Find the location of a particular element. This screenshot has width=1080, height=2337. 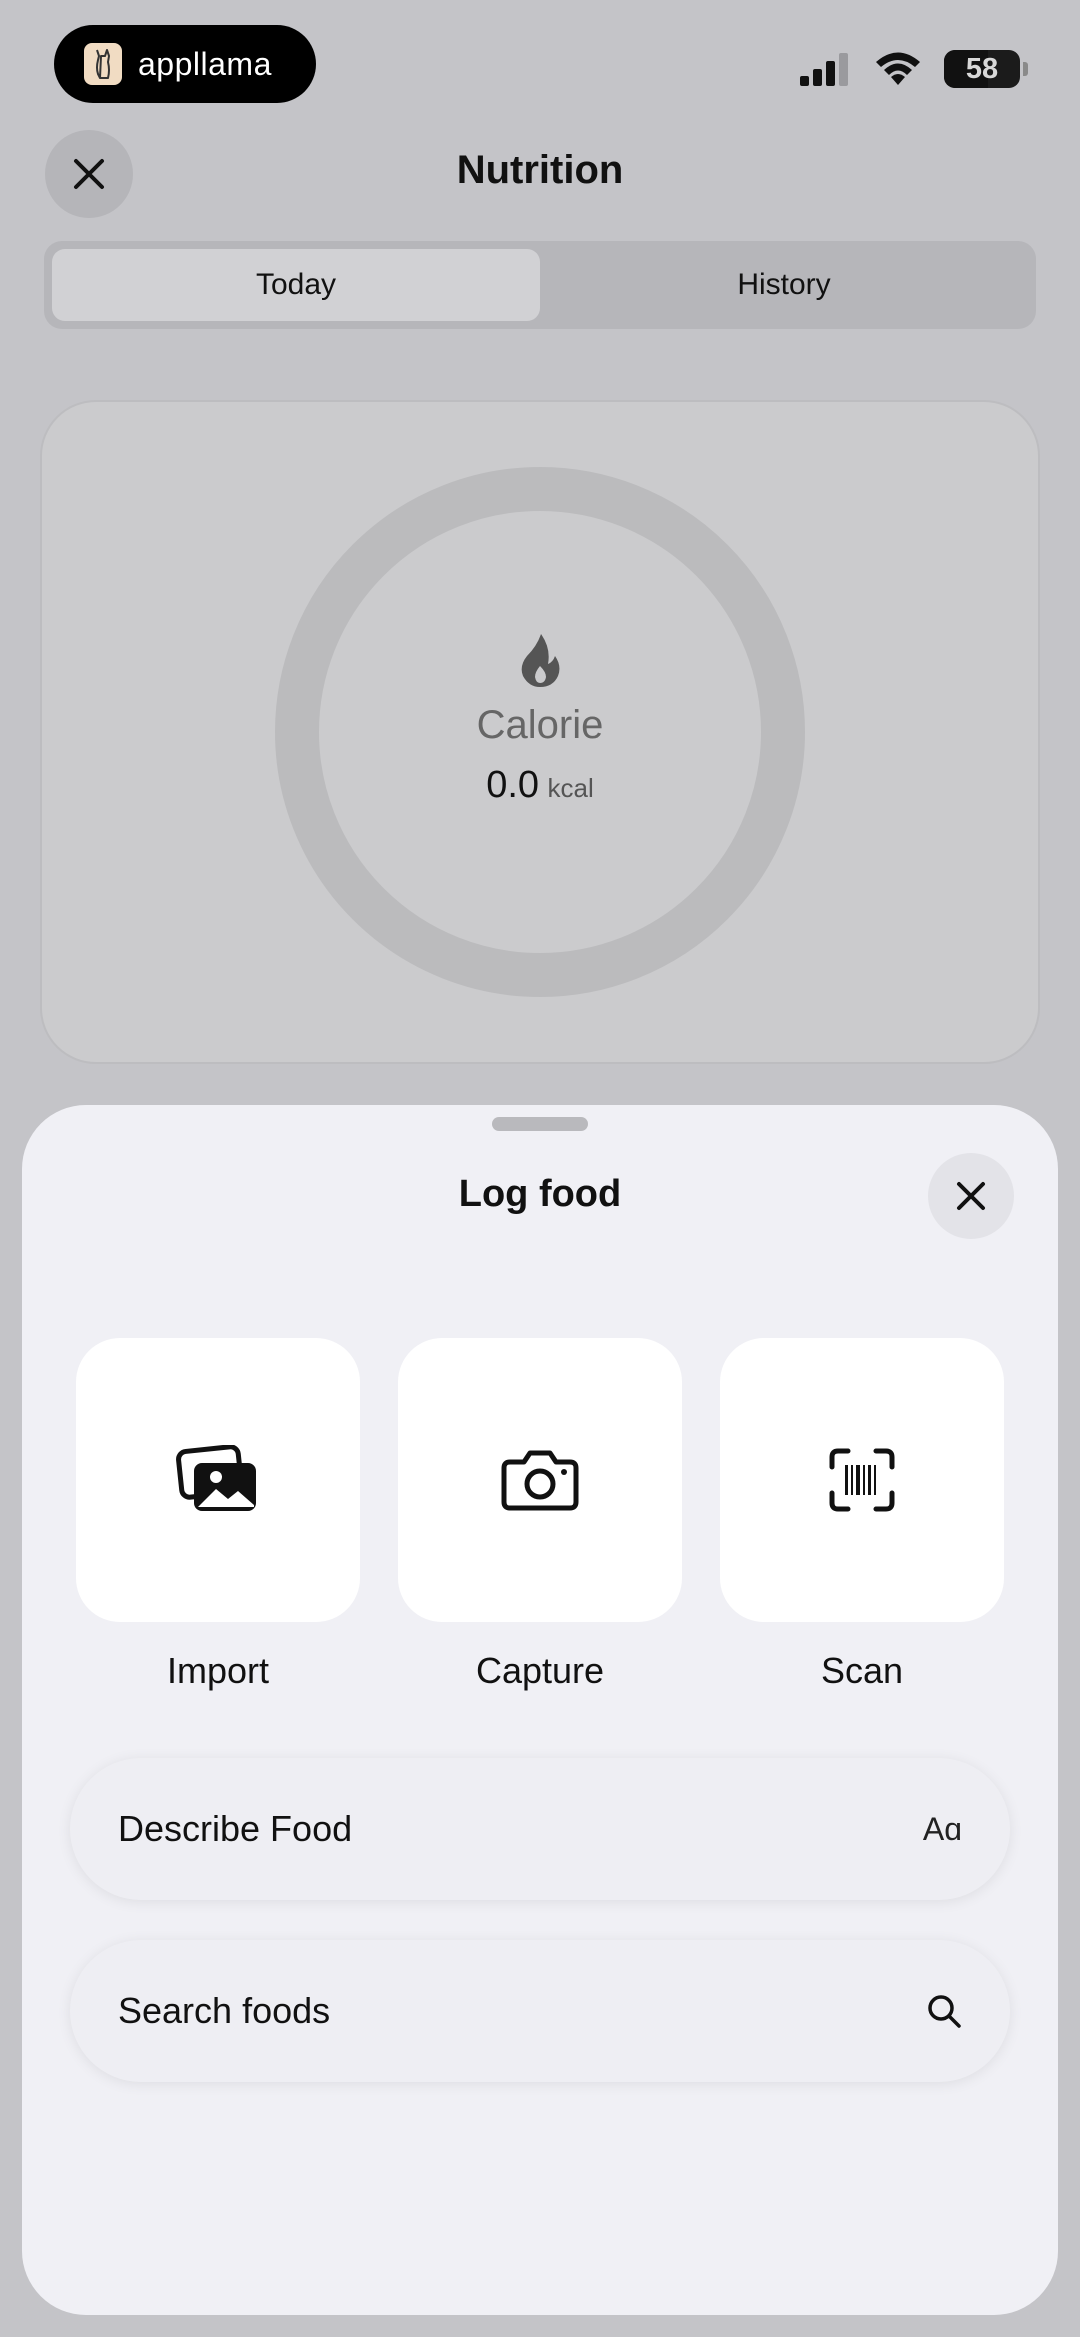

search-foods-field: Search foods is located at coordinates (540, 2011).